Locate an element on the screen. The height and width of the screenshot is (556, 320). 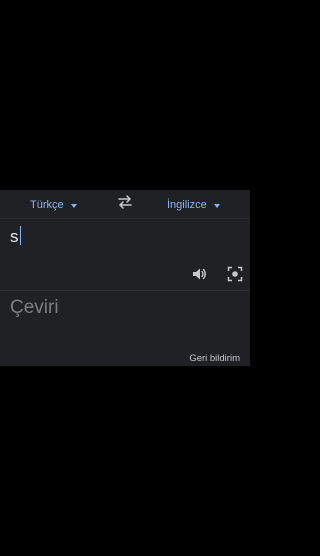
source-input-area: s is located at coordinates (125, 254).